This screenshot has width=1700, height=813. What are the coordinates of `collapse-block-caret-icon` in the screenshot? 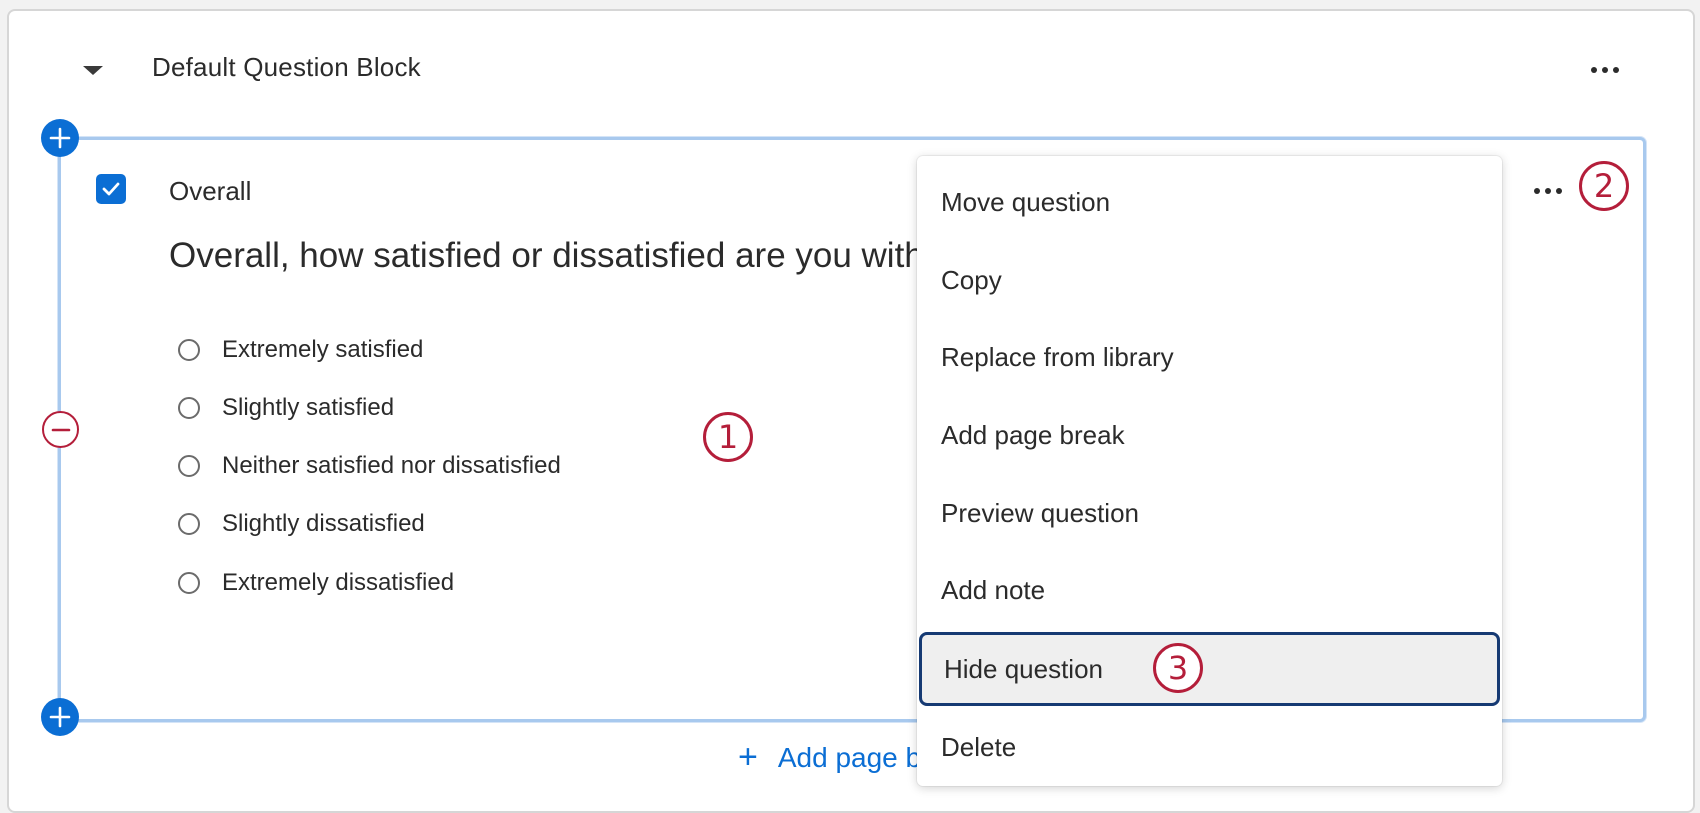 It's located at (93, 70).